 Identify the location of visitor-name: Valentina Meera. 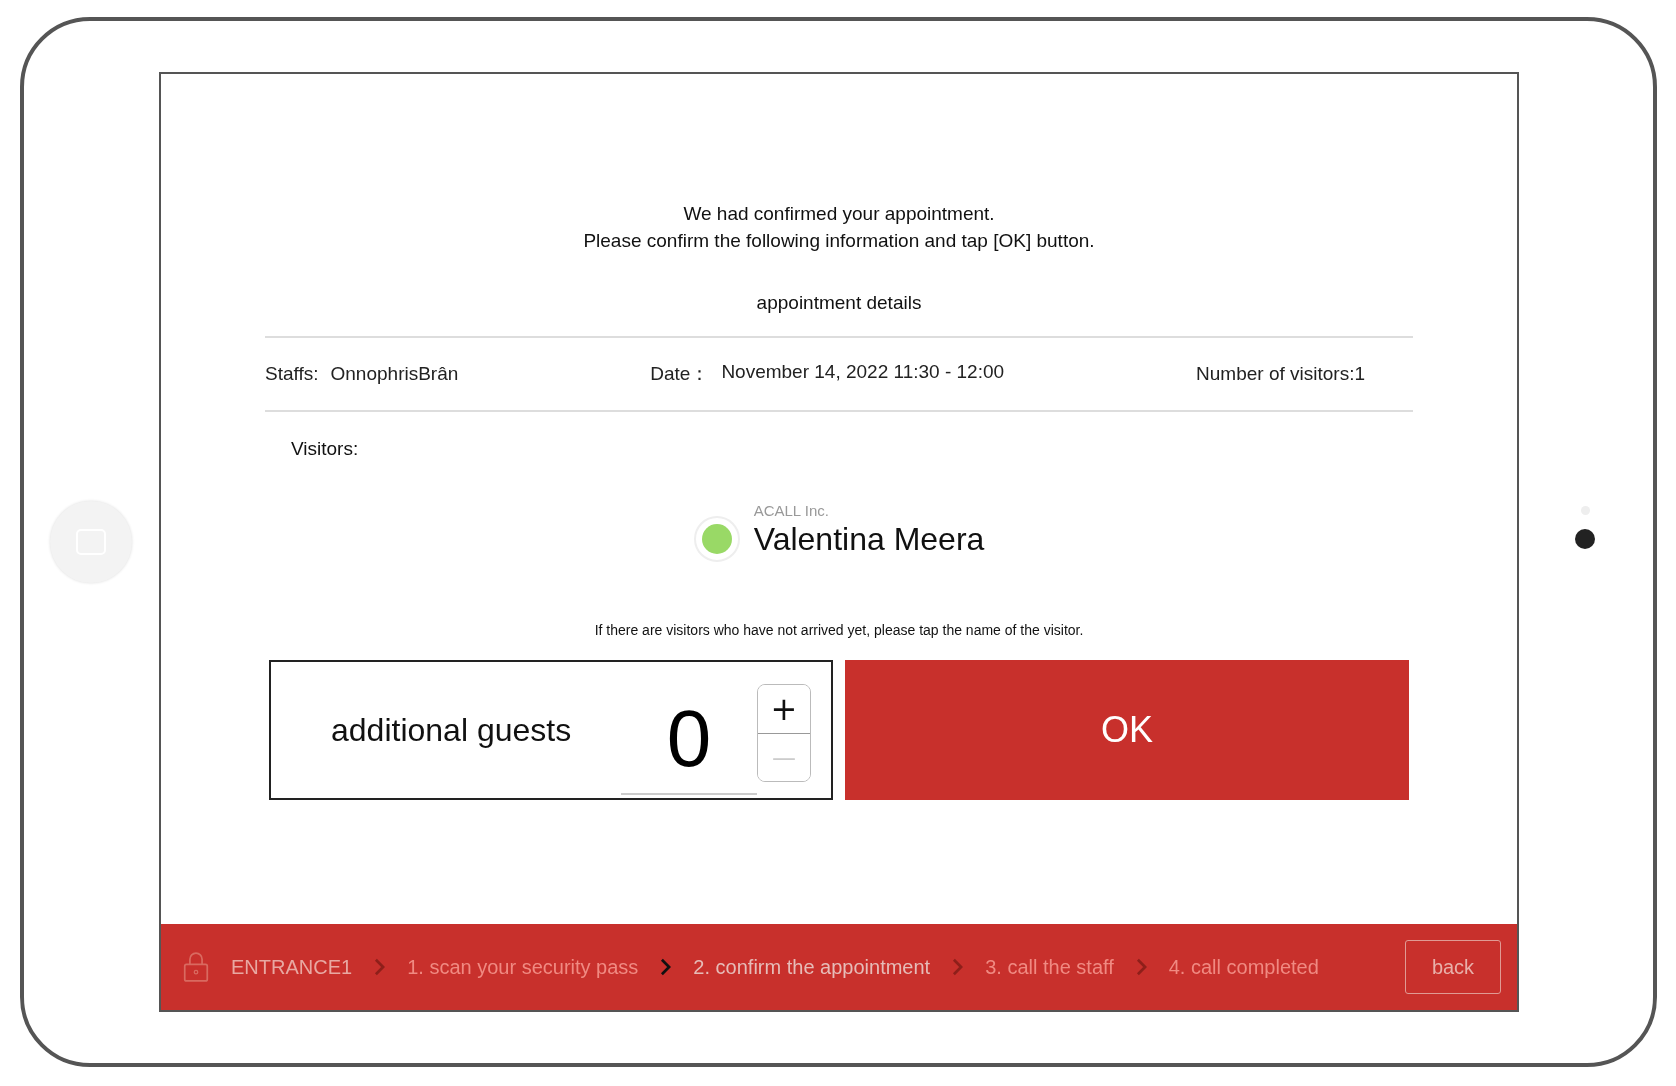
(869, 539).